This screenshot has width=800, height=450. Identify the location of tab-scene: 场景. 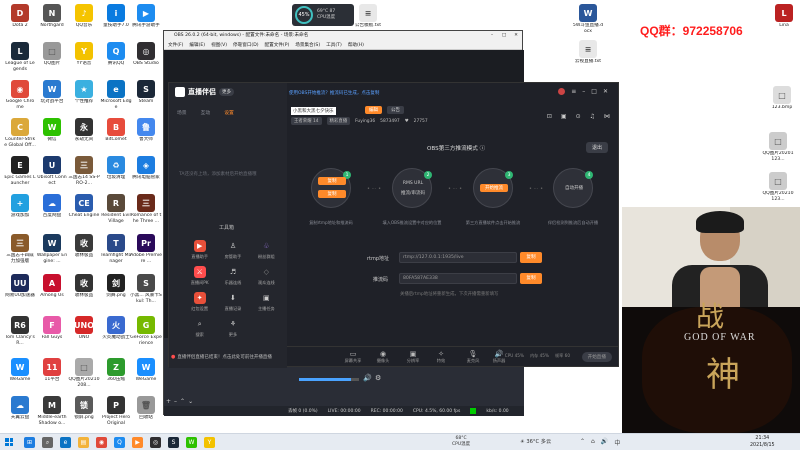
(182, 112).